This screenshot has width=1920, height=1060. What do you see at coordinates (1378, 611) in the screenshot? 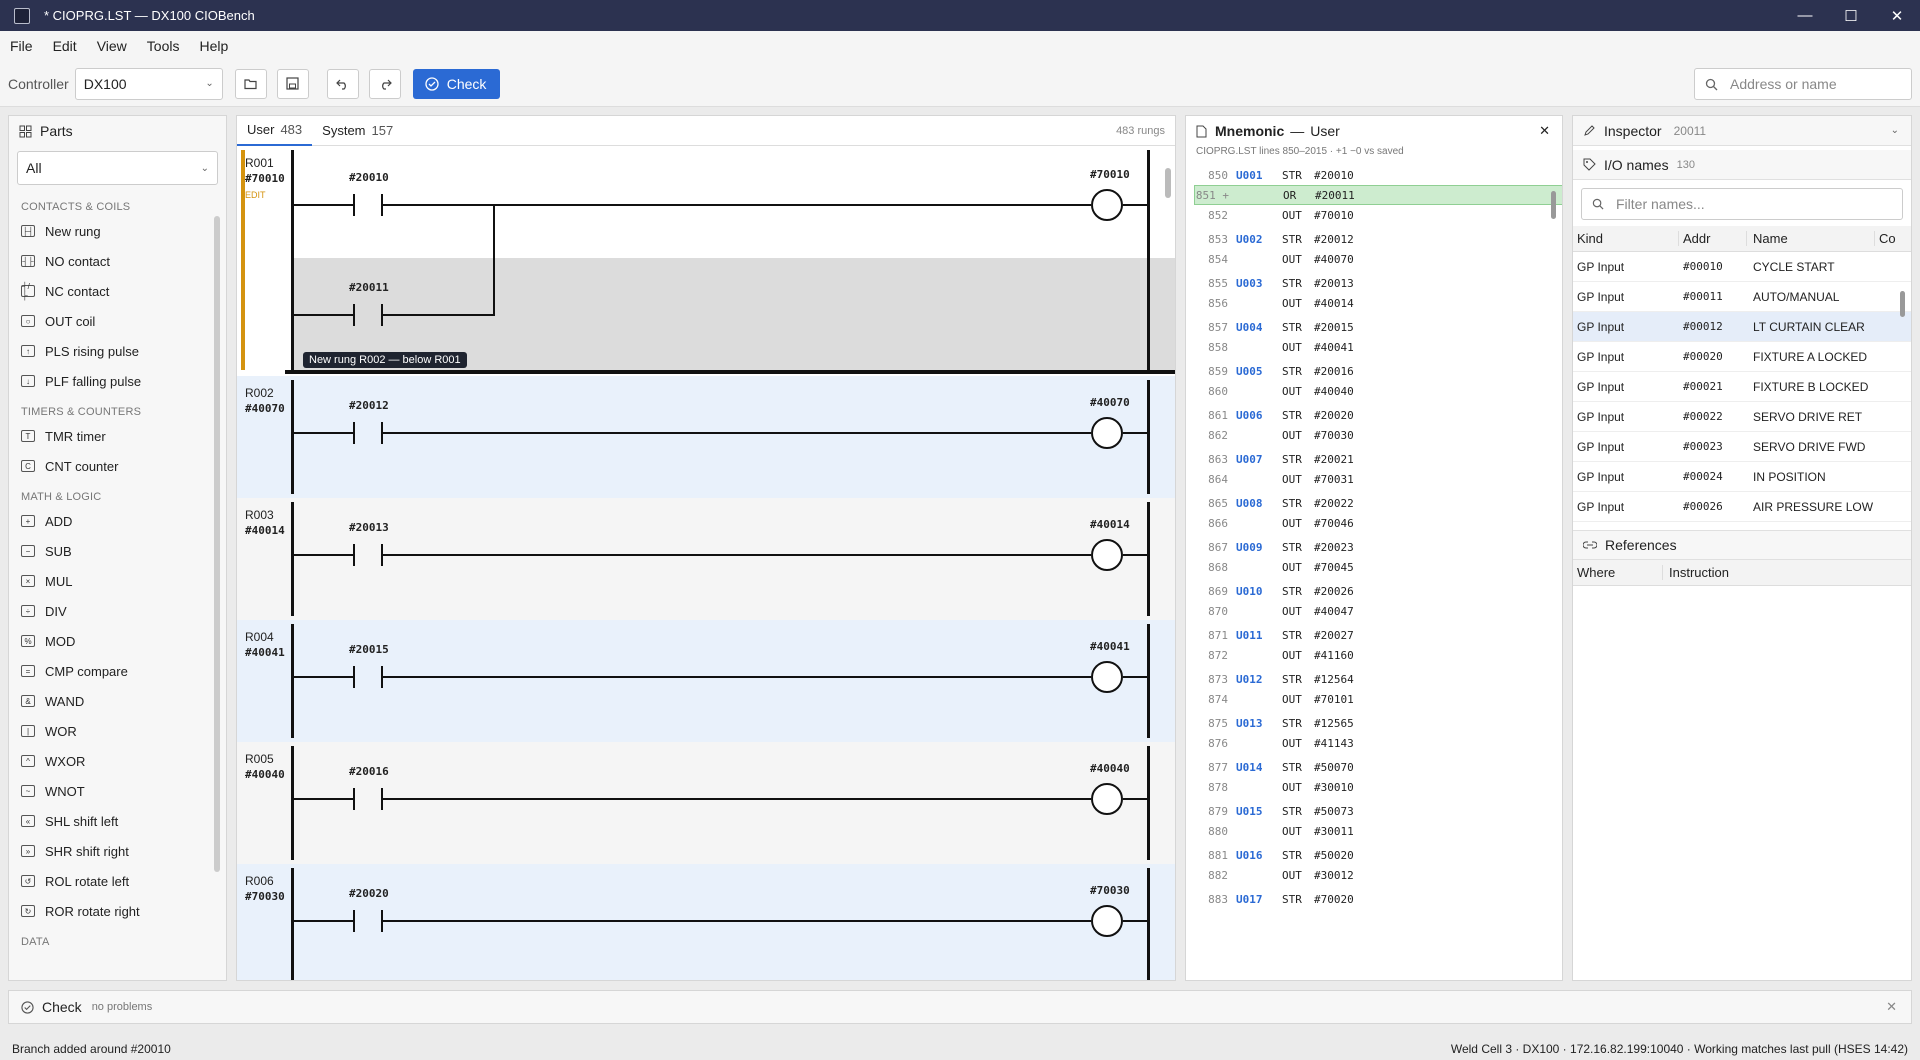
I see `mnemonic-line: 870 OUT #40047` at bounding box center [1378, 611].